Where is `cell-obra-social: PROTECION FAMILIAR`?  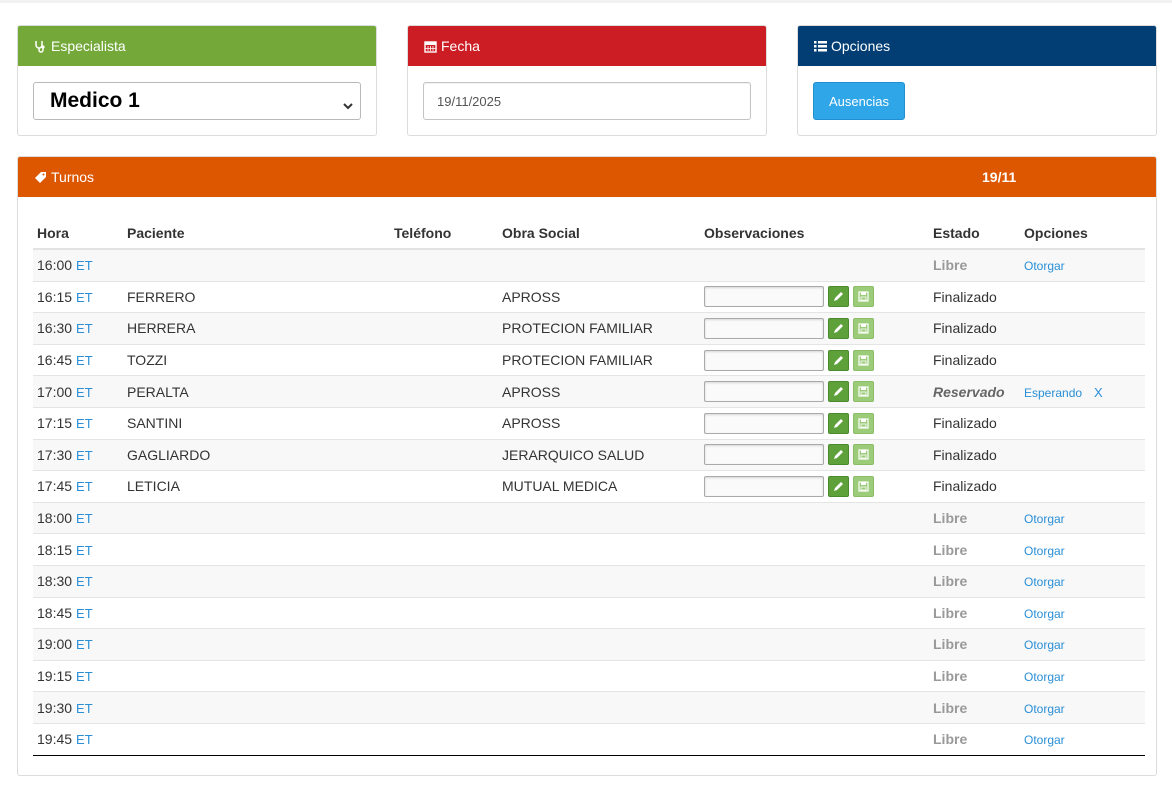
cell-obra-social: PROTECION FAMILIAR is located at coordinates (599, 328).